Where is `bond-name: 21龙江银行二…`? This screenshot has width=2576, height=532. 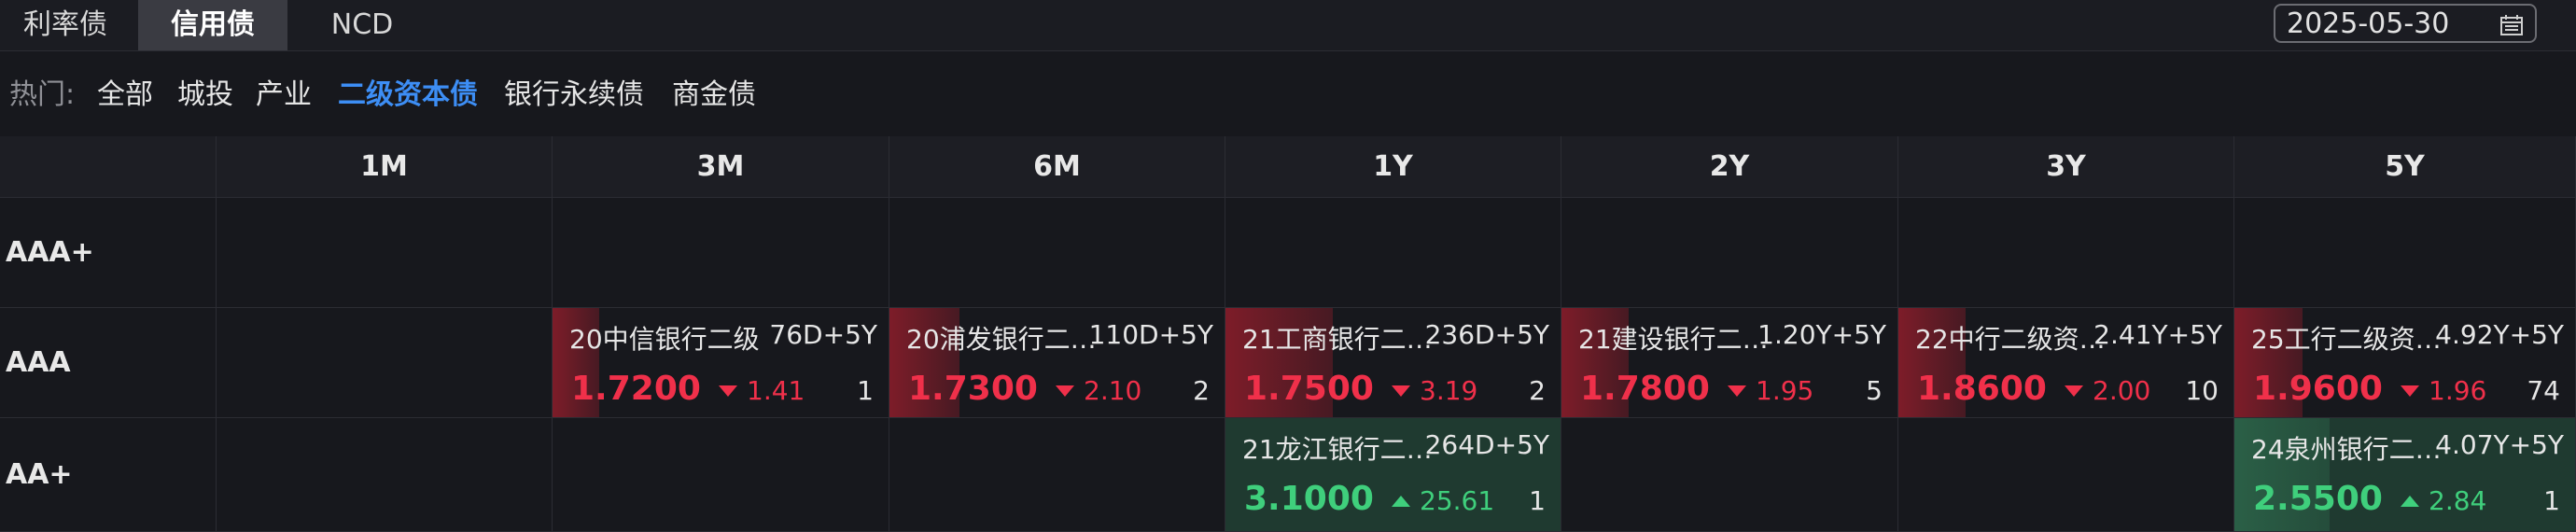 bond-name: 21龙江银行二… is located at coordinates (1337, 448).